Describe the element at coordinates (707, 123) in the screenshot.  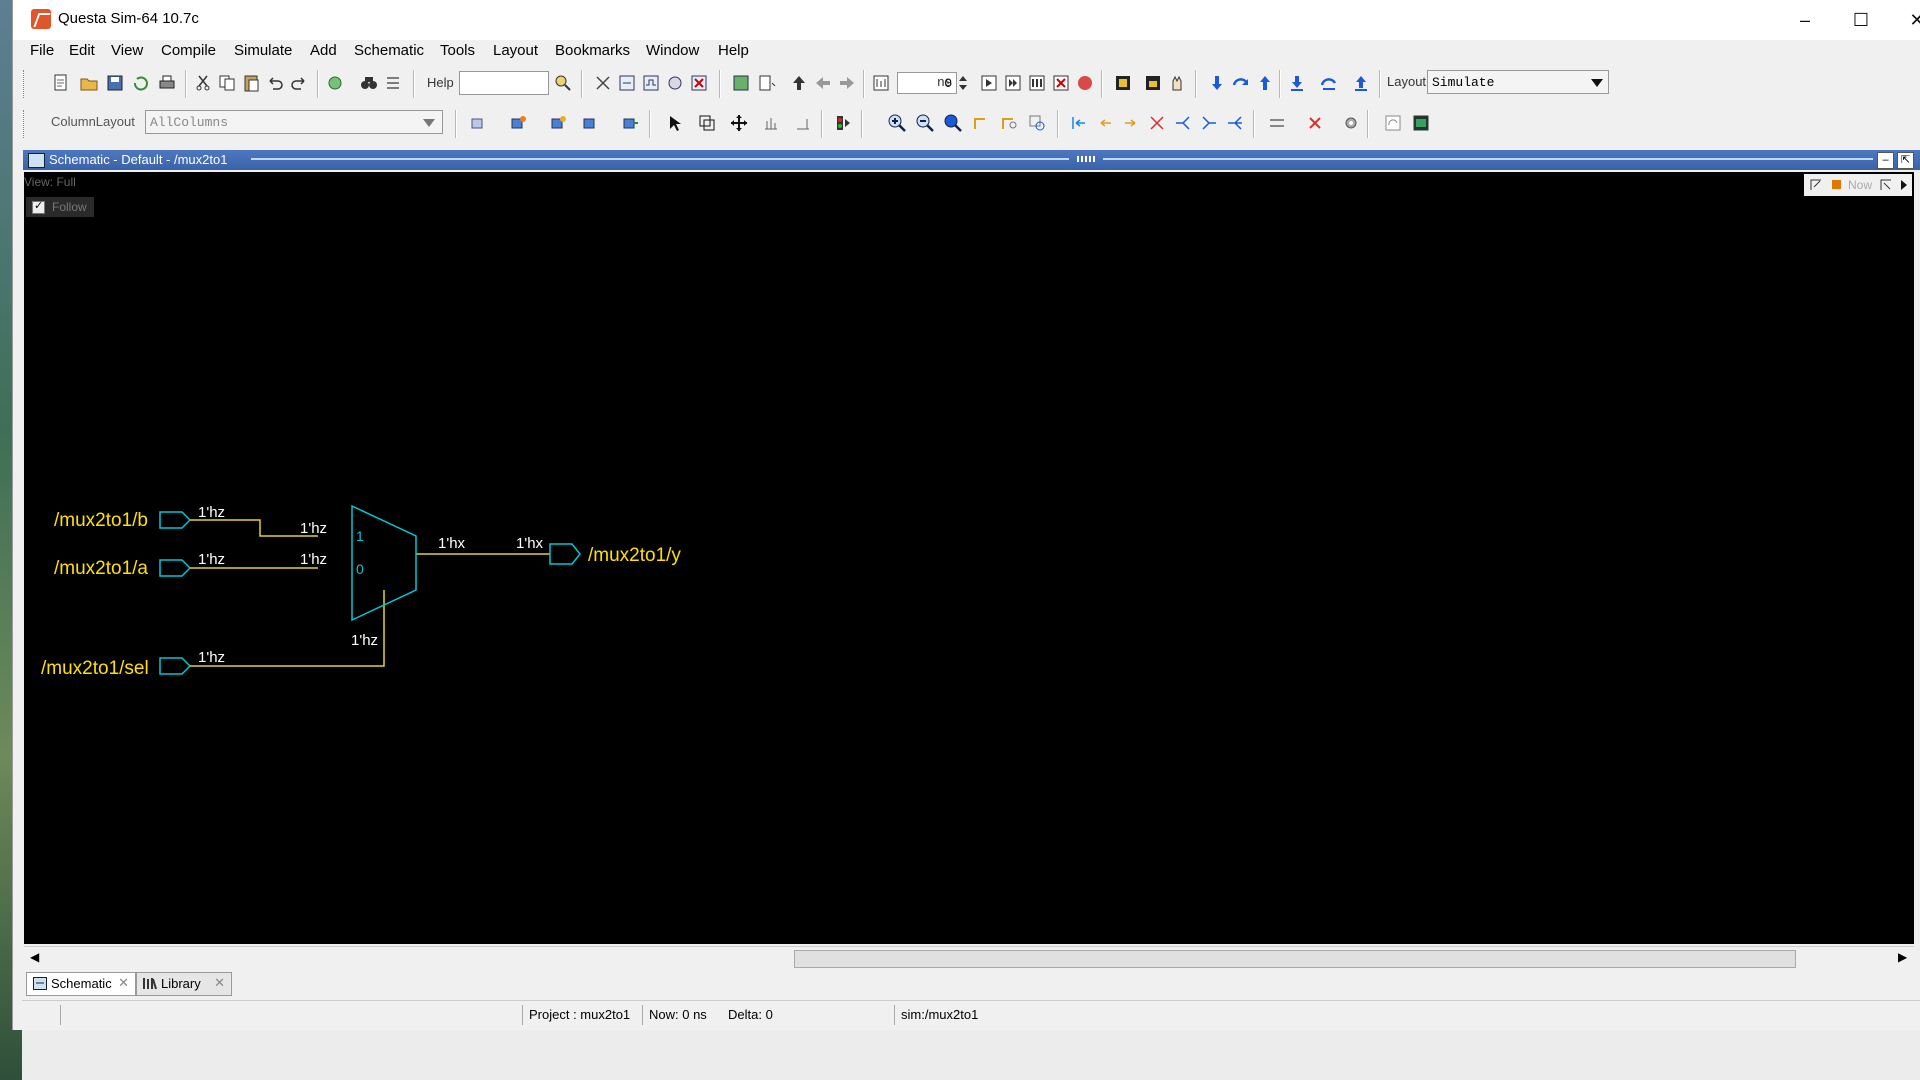
I see `zoom-box-icon` at that location.